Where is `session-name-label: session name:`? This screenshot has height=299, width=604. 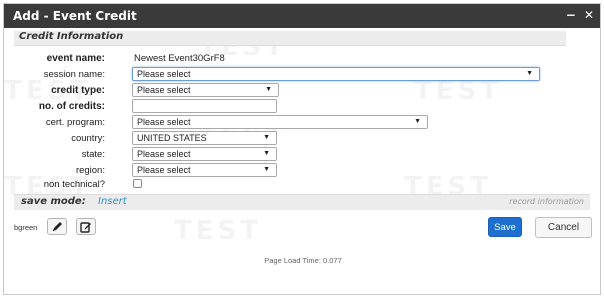 session-name-label: session name: is located at coordinates (74, 74).